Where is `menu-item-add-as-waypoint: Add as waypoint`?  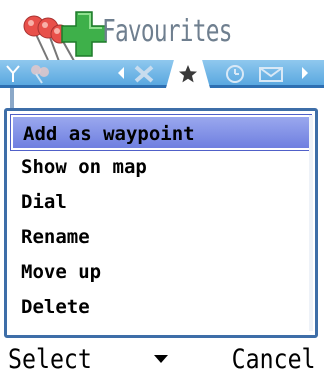 menu-item-add-as-waypoint: Add as waypoint is located at coordinates (161, 132).